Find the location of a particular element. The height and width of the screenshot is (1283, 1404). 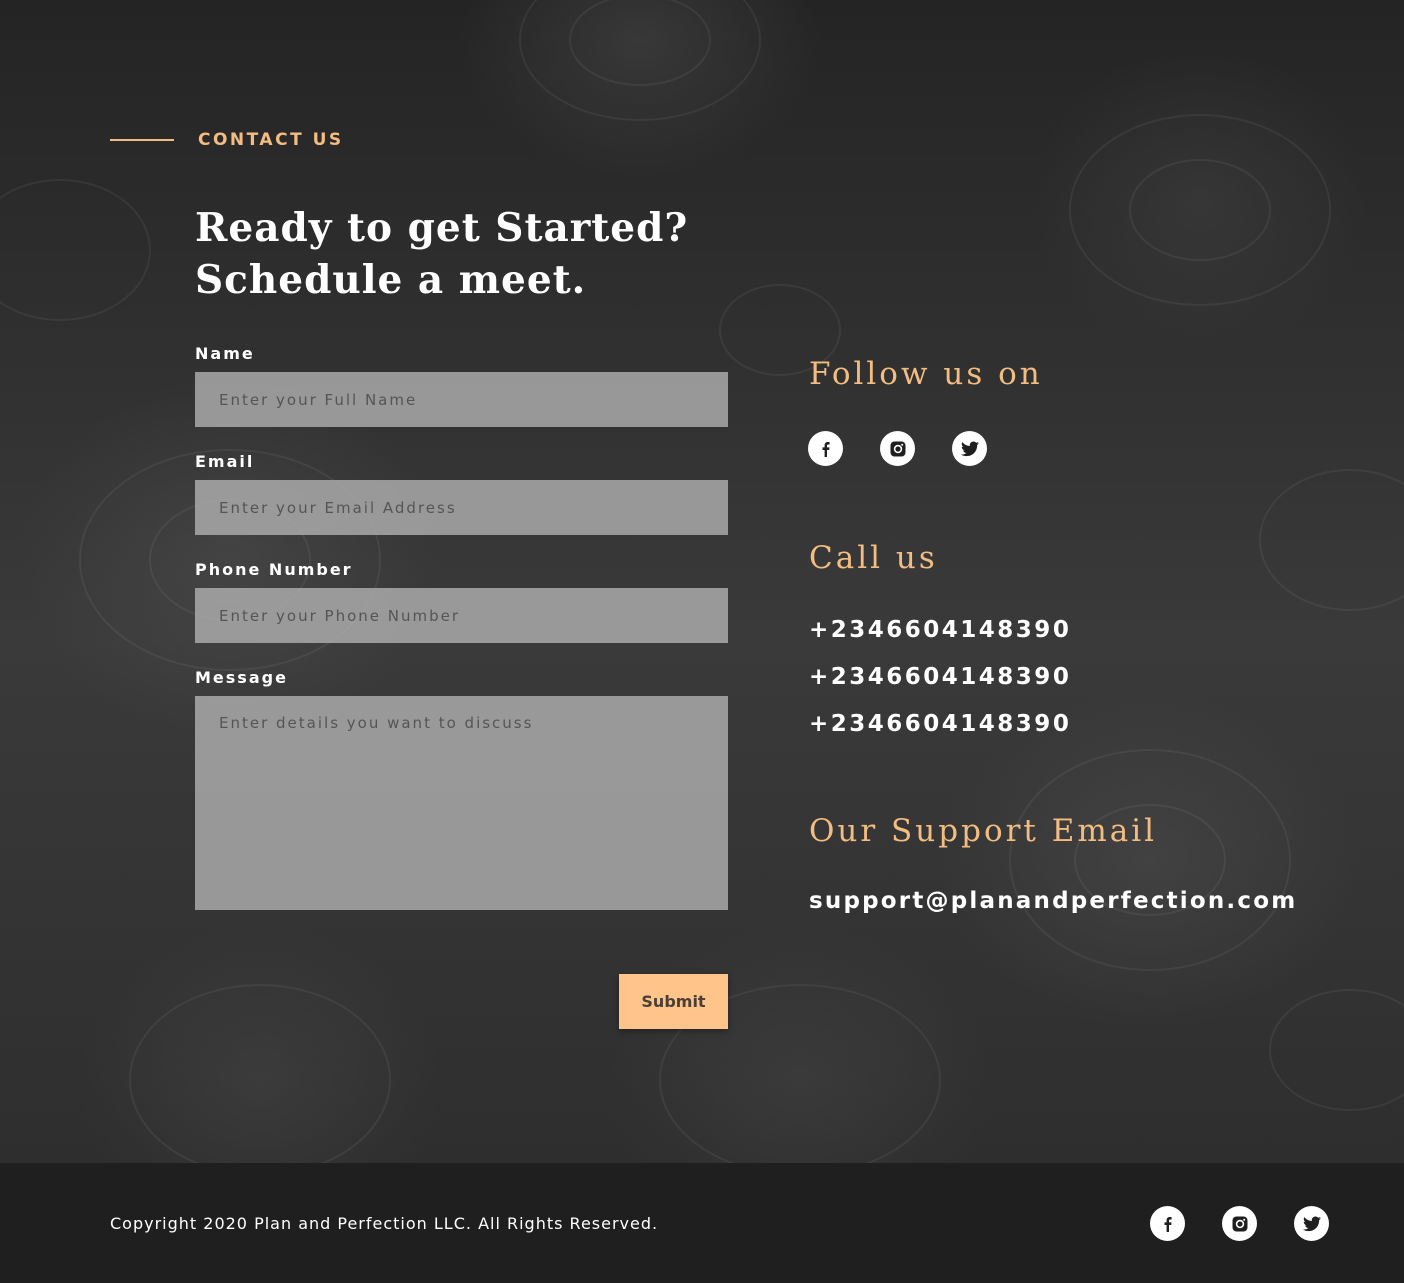

phone-label: Phone Number is located at coordinates (274, 569).